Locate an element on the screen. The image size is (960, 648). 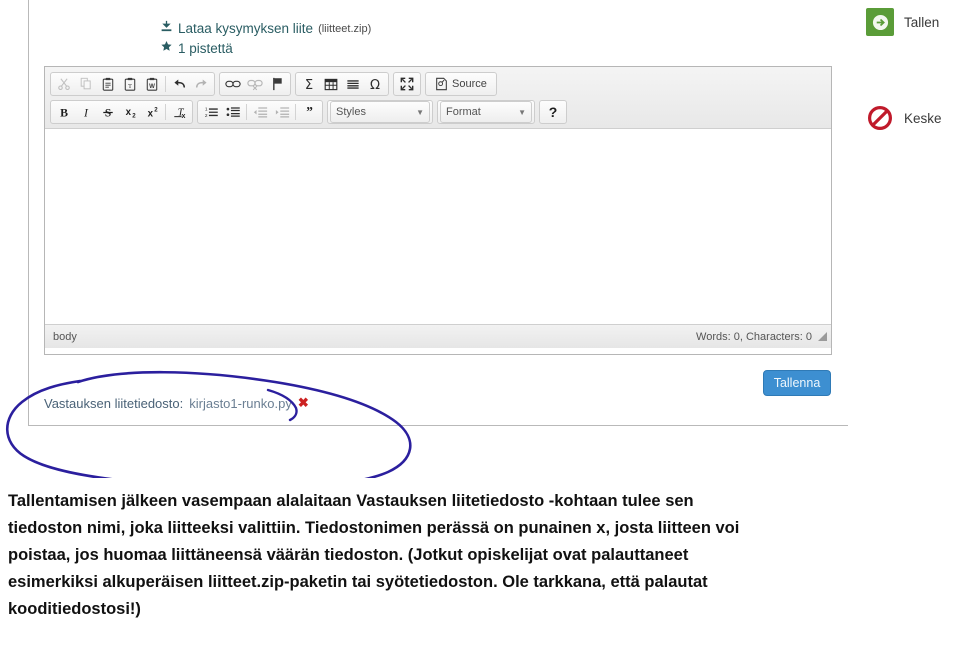
copy-icon is located at coordinates (86, 84).